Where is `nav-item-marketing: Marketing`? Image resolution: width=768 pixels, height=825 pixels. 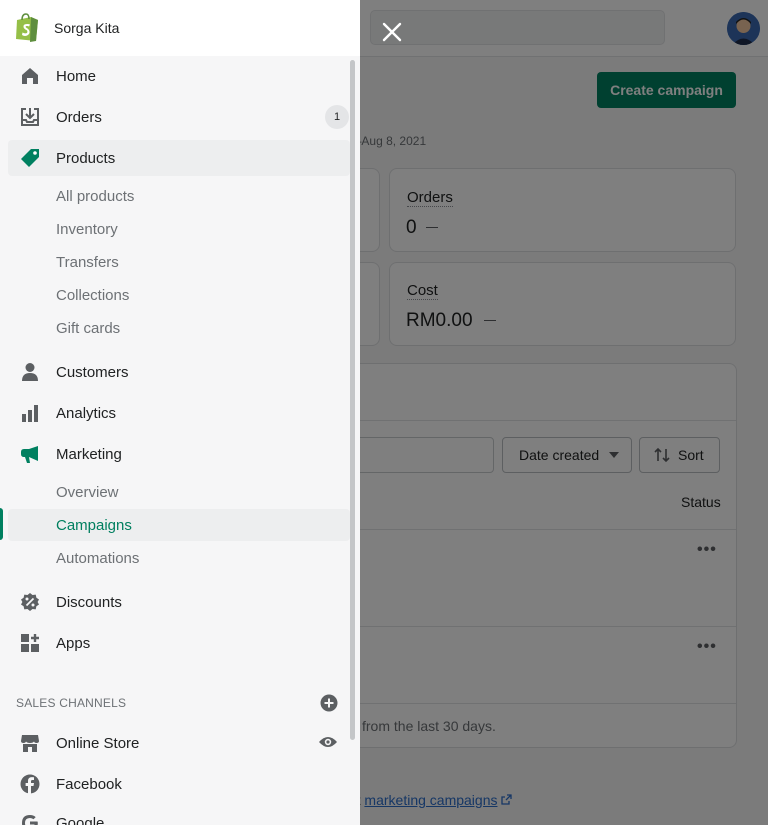 nav-item-marketing: Marketing is located at coordinates (179, 454).